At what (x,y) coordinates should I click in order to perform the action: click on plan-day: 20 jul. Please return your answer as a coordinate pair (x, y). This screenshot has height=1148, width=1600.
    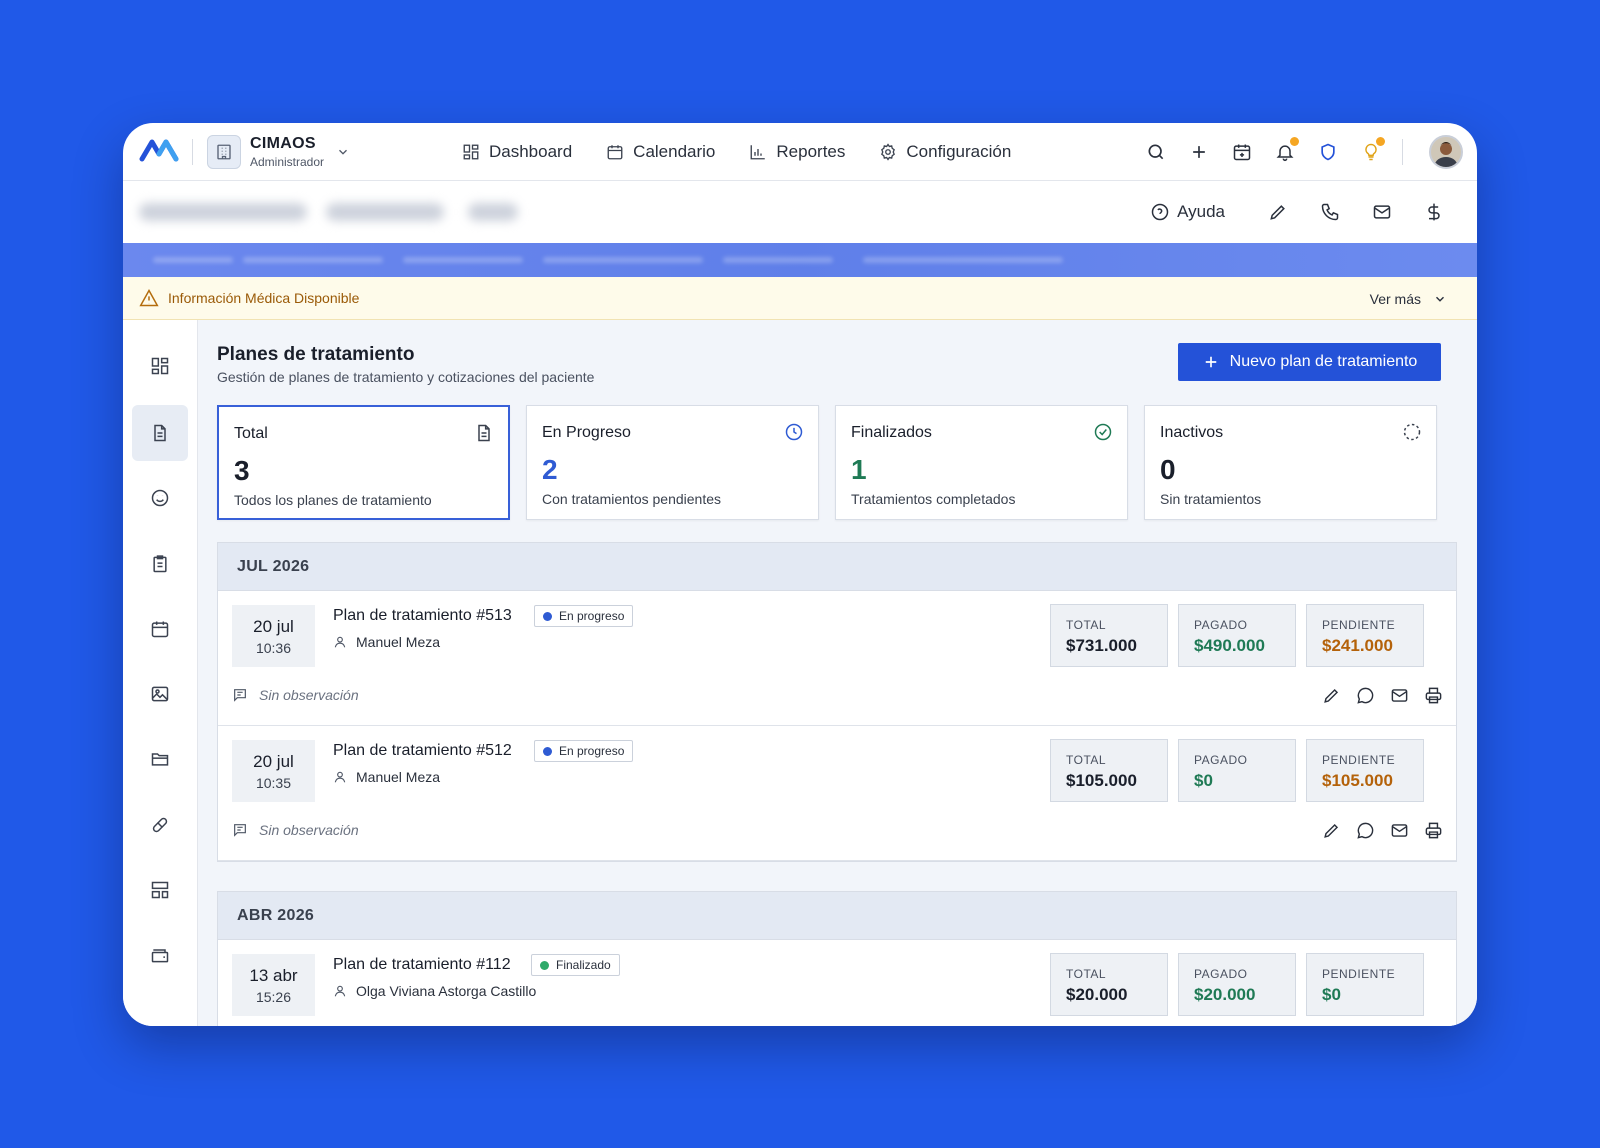
    Looking at the image, I should click on (273, 626).